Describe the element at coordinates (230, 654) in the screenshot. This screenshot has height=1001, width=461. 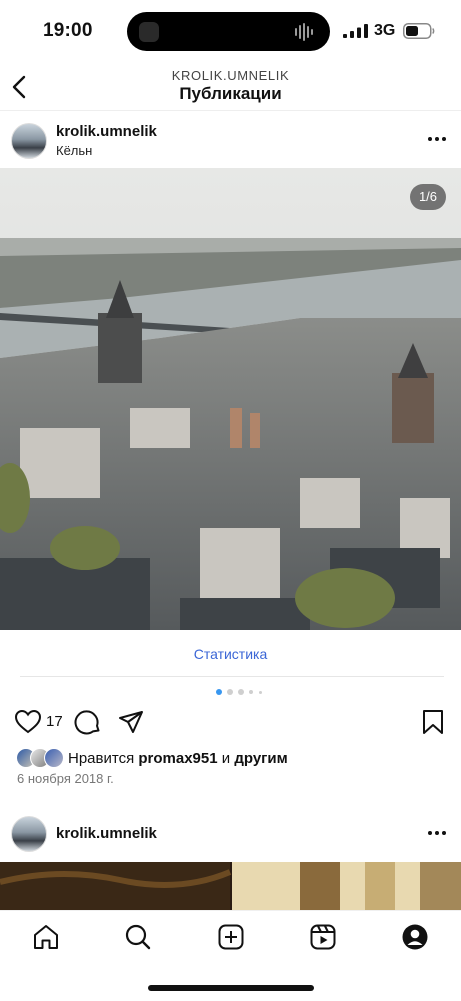
I see `statistics-link: Статистика` at that location.